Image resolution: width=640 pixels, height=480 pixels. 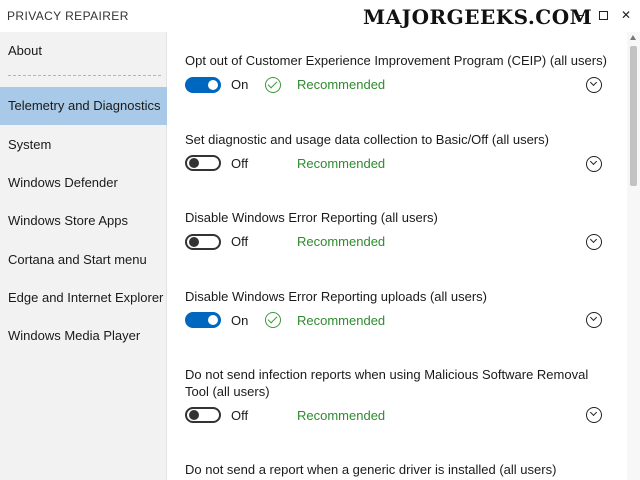 I want to click on scroll-up-arrow-icon, so click(x=633, y=37).